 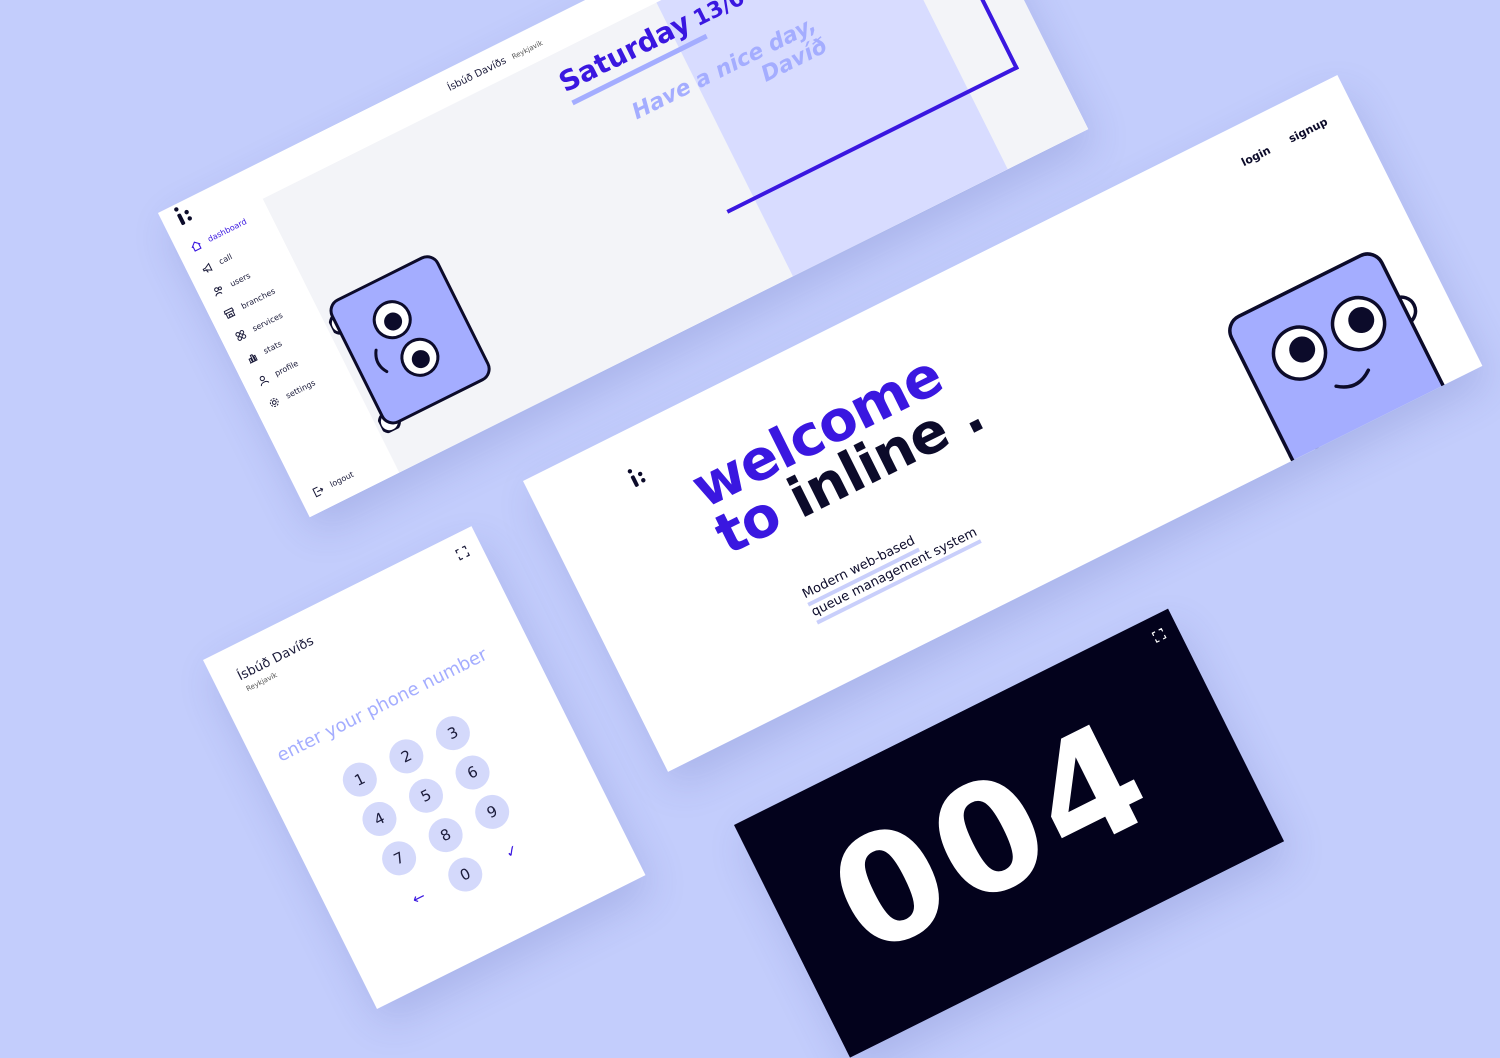 I want to click on keypad-key-3: 3, so click(x=453, y=733).